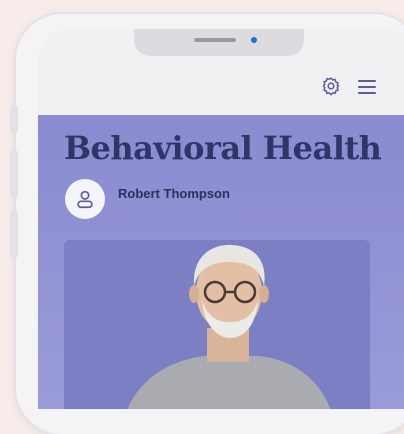  Describe the element at coordinates (223, 148) in the screenshot. I see `app-title: Behavioral Health` at that location.